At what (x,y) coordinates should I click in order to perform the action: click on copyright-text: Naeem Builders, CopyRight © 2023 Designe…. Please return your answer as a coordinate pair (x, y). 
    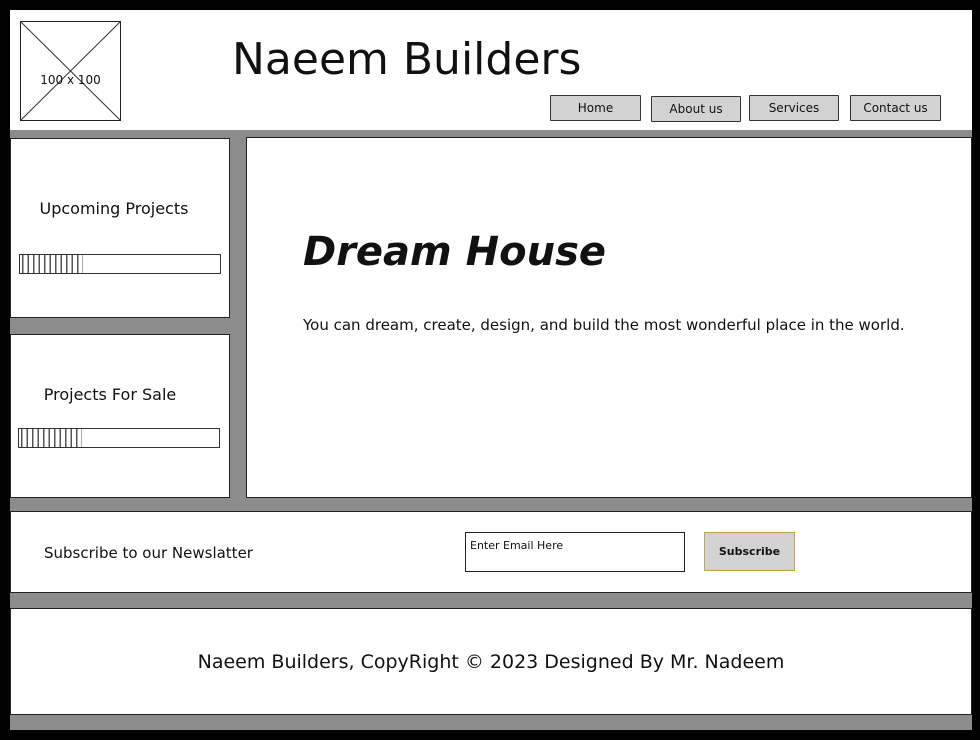
    Looking at the image, I should click on (491, 662).